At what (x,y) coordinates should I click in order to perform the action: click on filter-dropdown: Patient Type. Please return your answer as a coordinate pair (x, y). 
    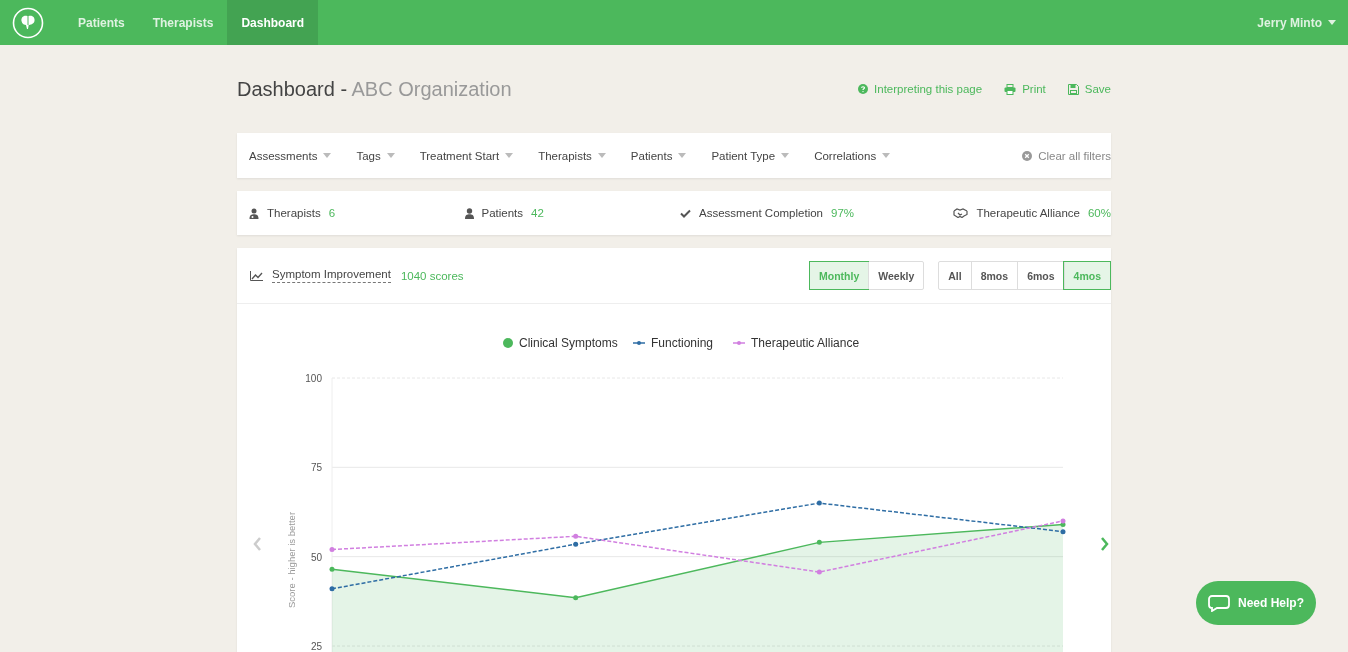
    Looking at the image, I should click on (750, 155).